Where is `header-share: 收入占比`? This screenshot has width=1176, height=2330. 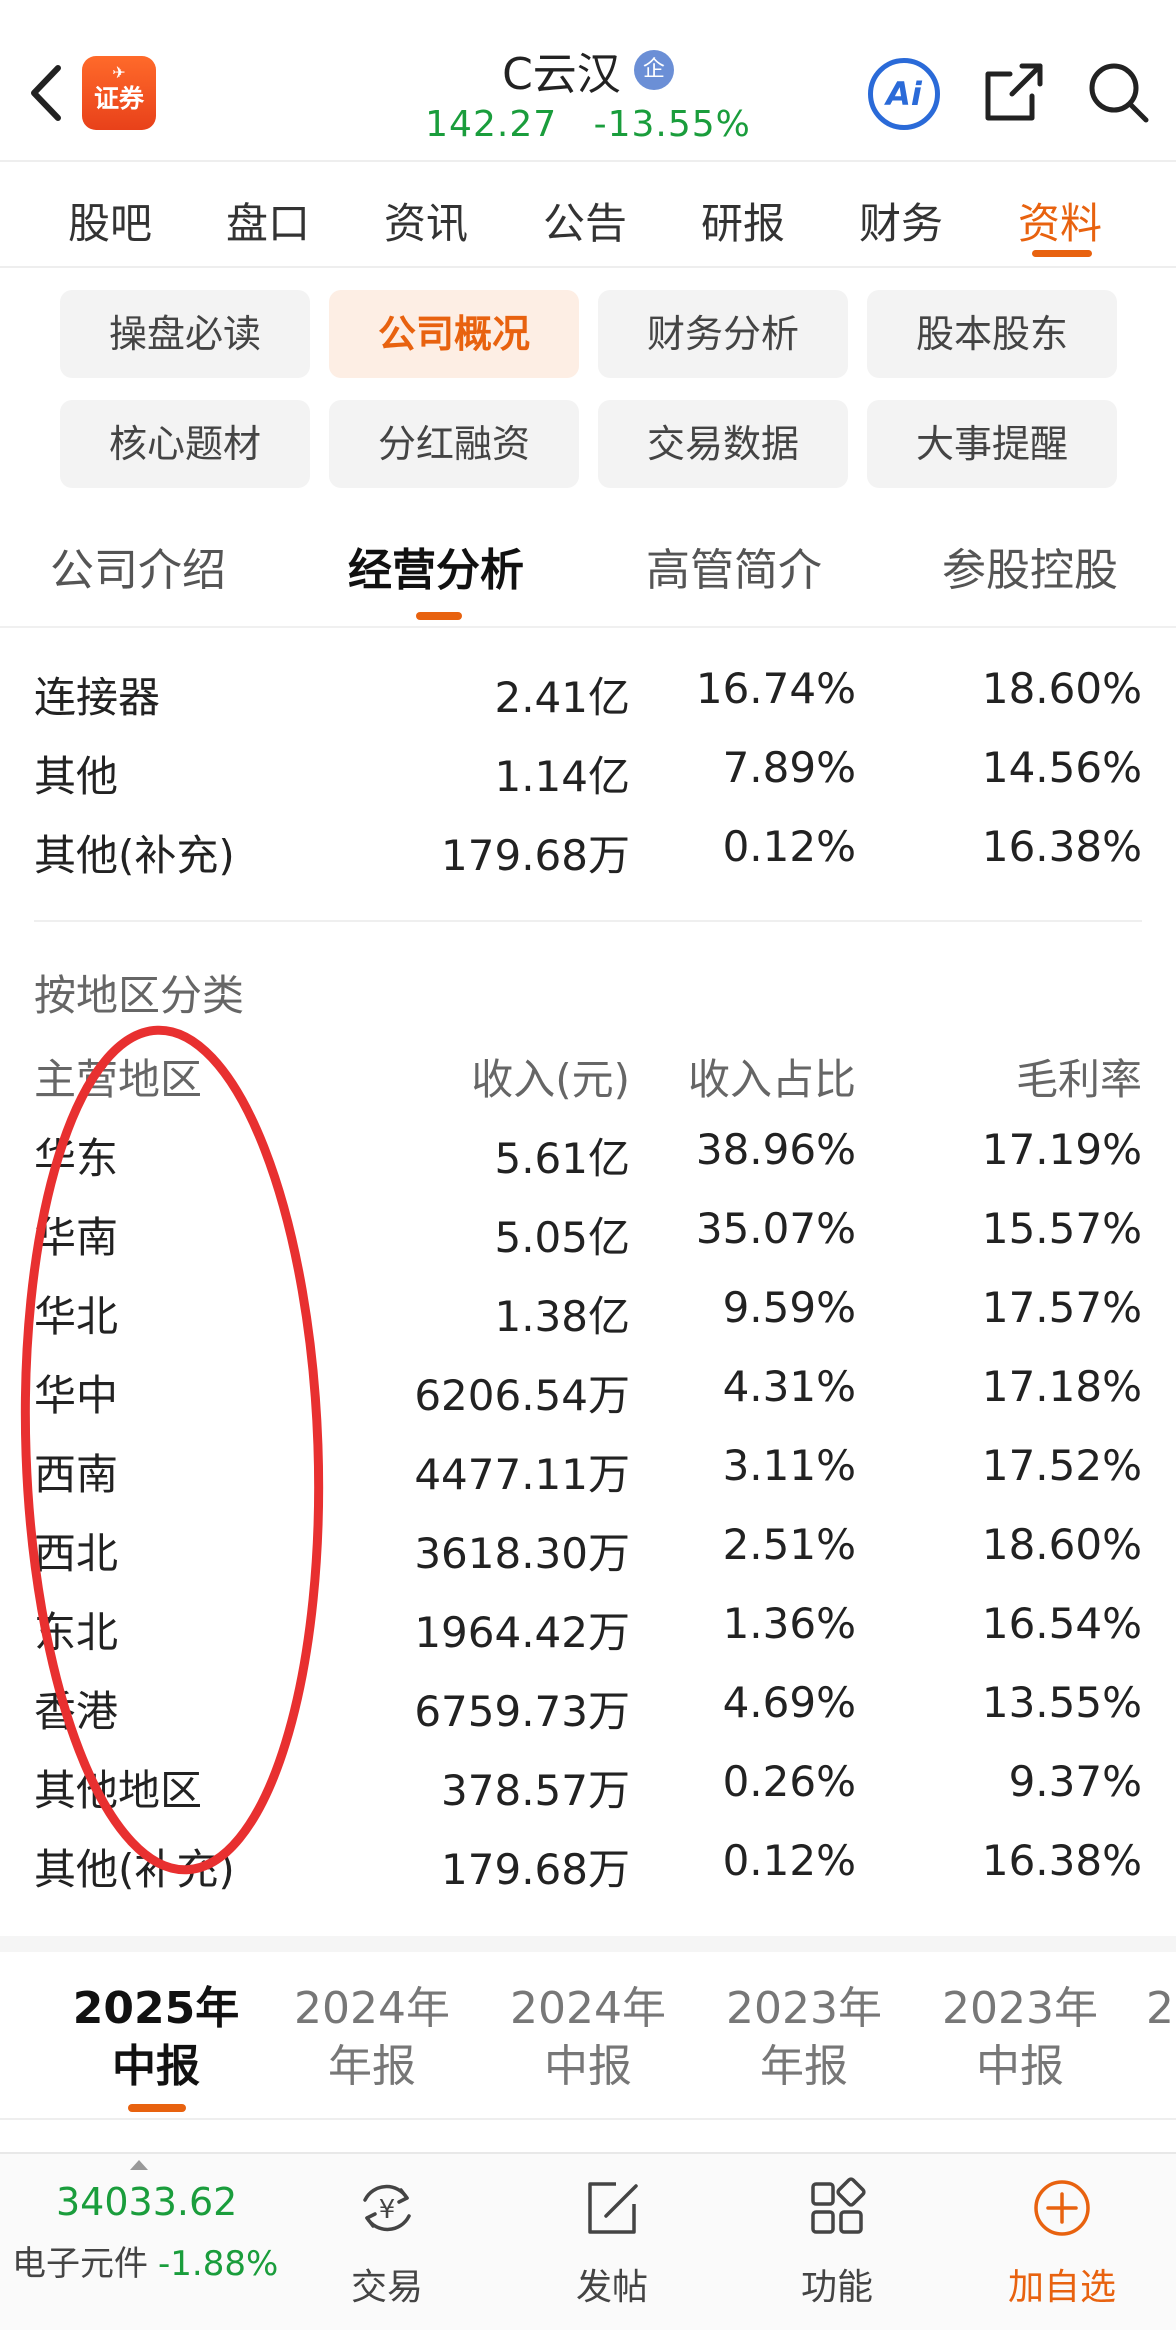
header-share: 收入占比 is located at coordinates (771, 1079).